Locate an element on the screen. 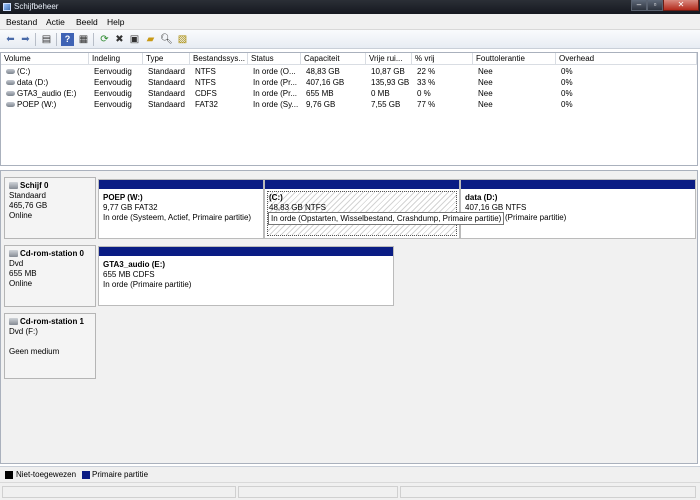 The width and height of the screenshot is (700, 500). forward-arrow-icon: ➡ is located at coordinates (25, 39).